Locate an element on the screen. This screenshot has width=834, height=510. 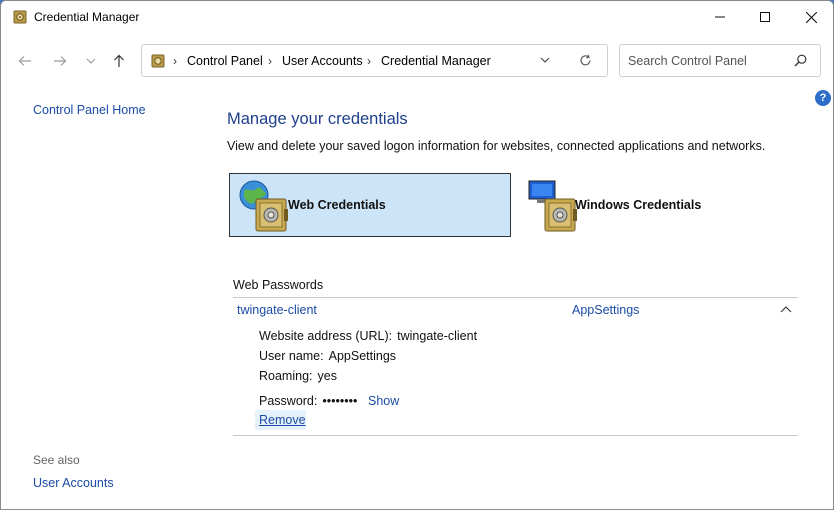
search-icon is located at coordinates (800, 60).